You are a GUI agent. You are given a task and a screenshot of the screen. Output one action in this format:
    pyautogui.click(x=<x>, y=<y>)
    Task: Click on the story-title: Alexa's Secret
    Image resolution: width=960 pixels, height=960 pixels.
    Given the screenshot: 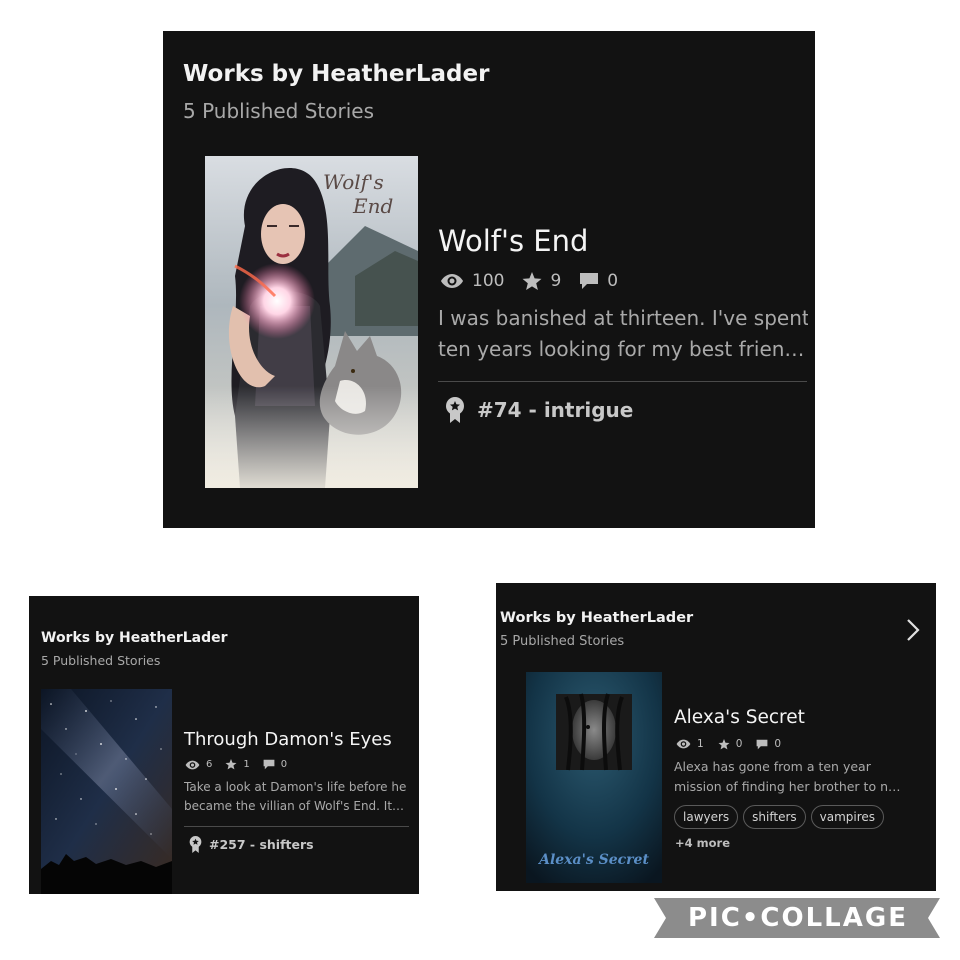 What is the action you would take?
    pyautogui.click(x=739, y=717)
    